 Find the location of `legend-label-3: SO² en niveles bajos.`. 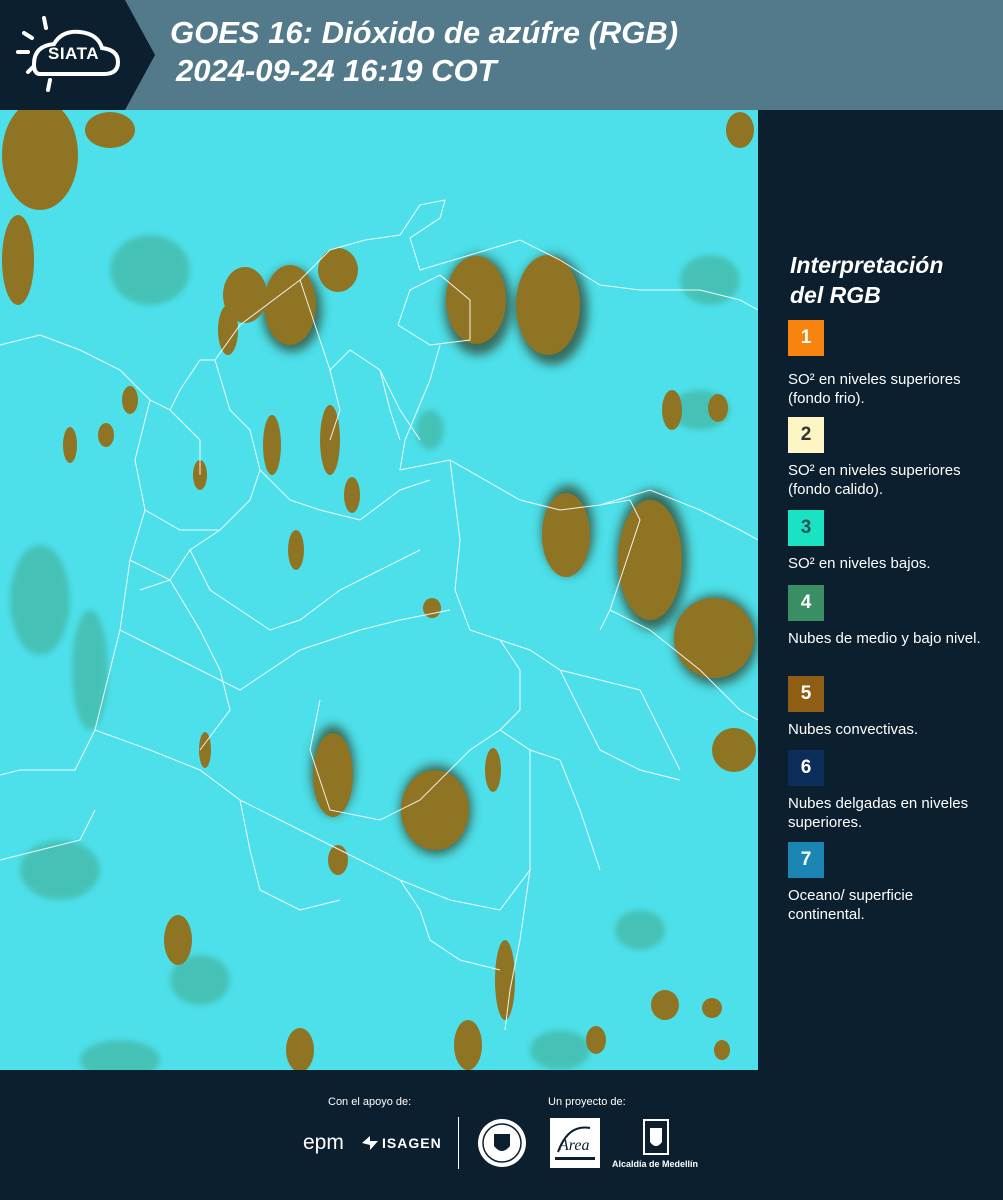

legend-label-3: SO² en niveles bajos. is located at coordinates (859, 563).